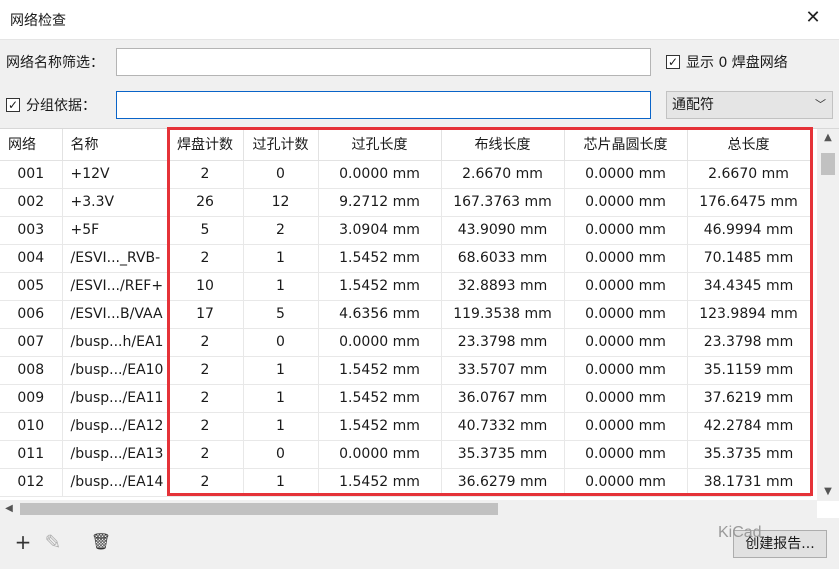 The image size is (839, 569). What do you see at coordinates (749, 230) in the screenshot?
I see `table-cell: 46.9994 mm` at bounding box center [749, 230].